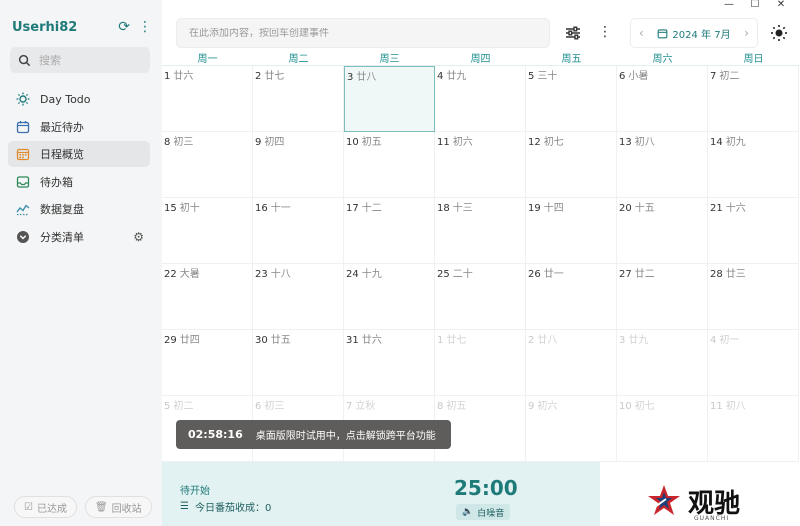 This screenshot has height=526, width=800. I want to click on add-event-box, so click(363, 33).